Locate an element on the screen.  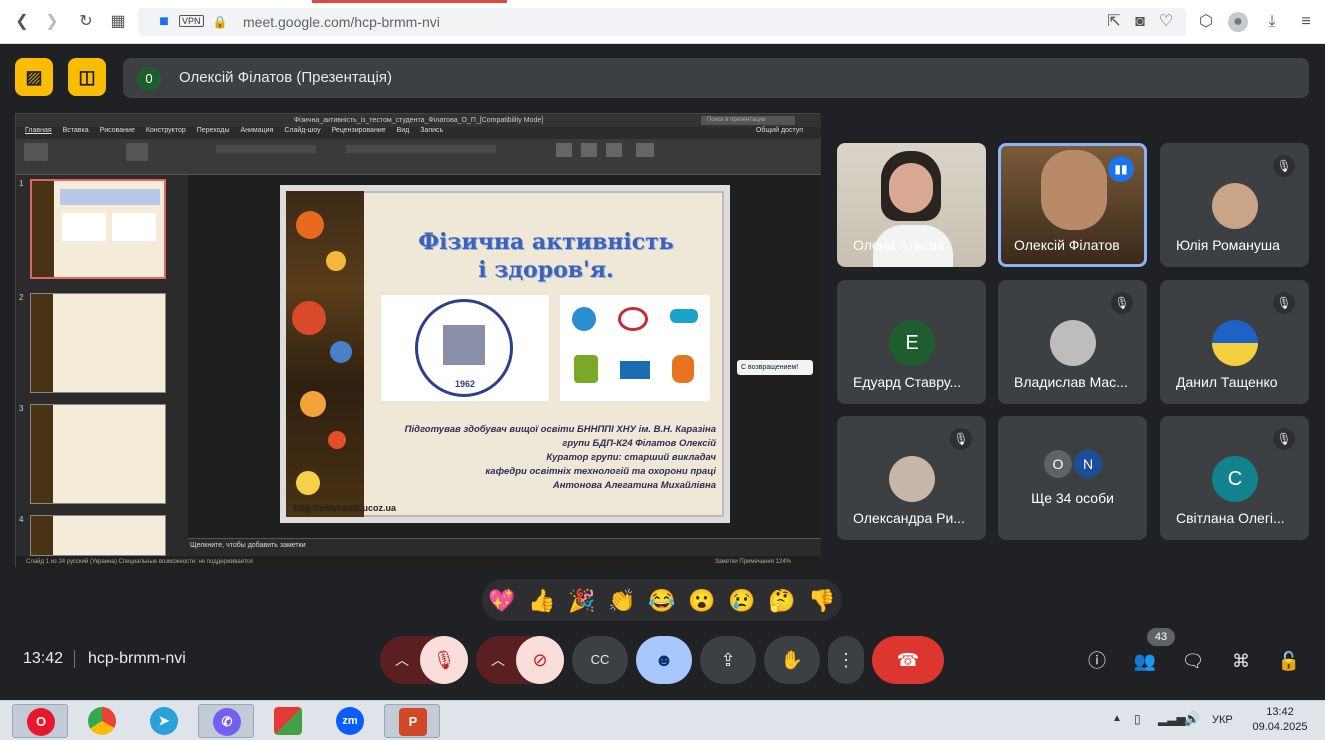
camera-options-chevron-icon: ︿ is located at coordinates (498, 660).